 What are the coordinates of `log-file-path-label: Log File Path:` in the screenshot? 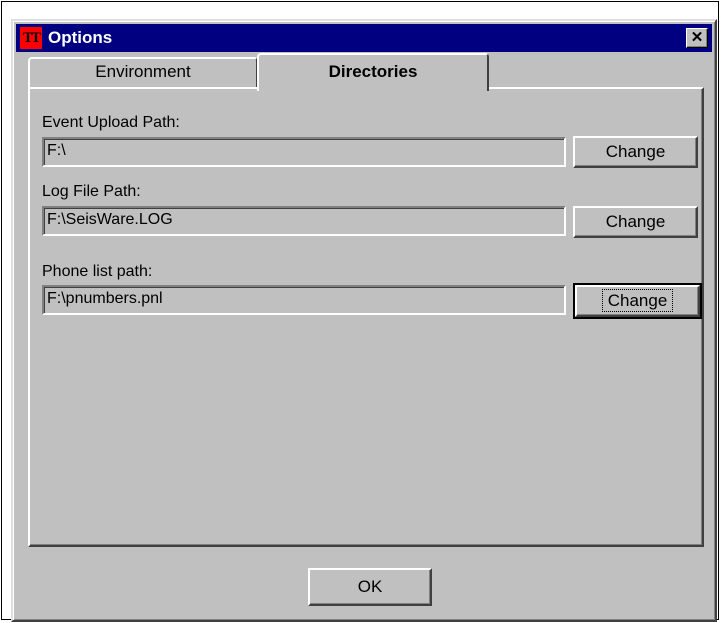 It's located at (91, 191).